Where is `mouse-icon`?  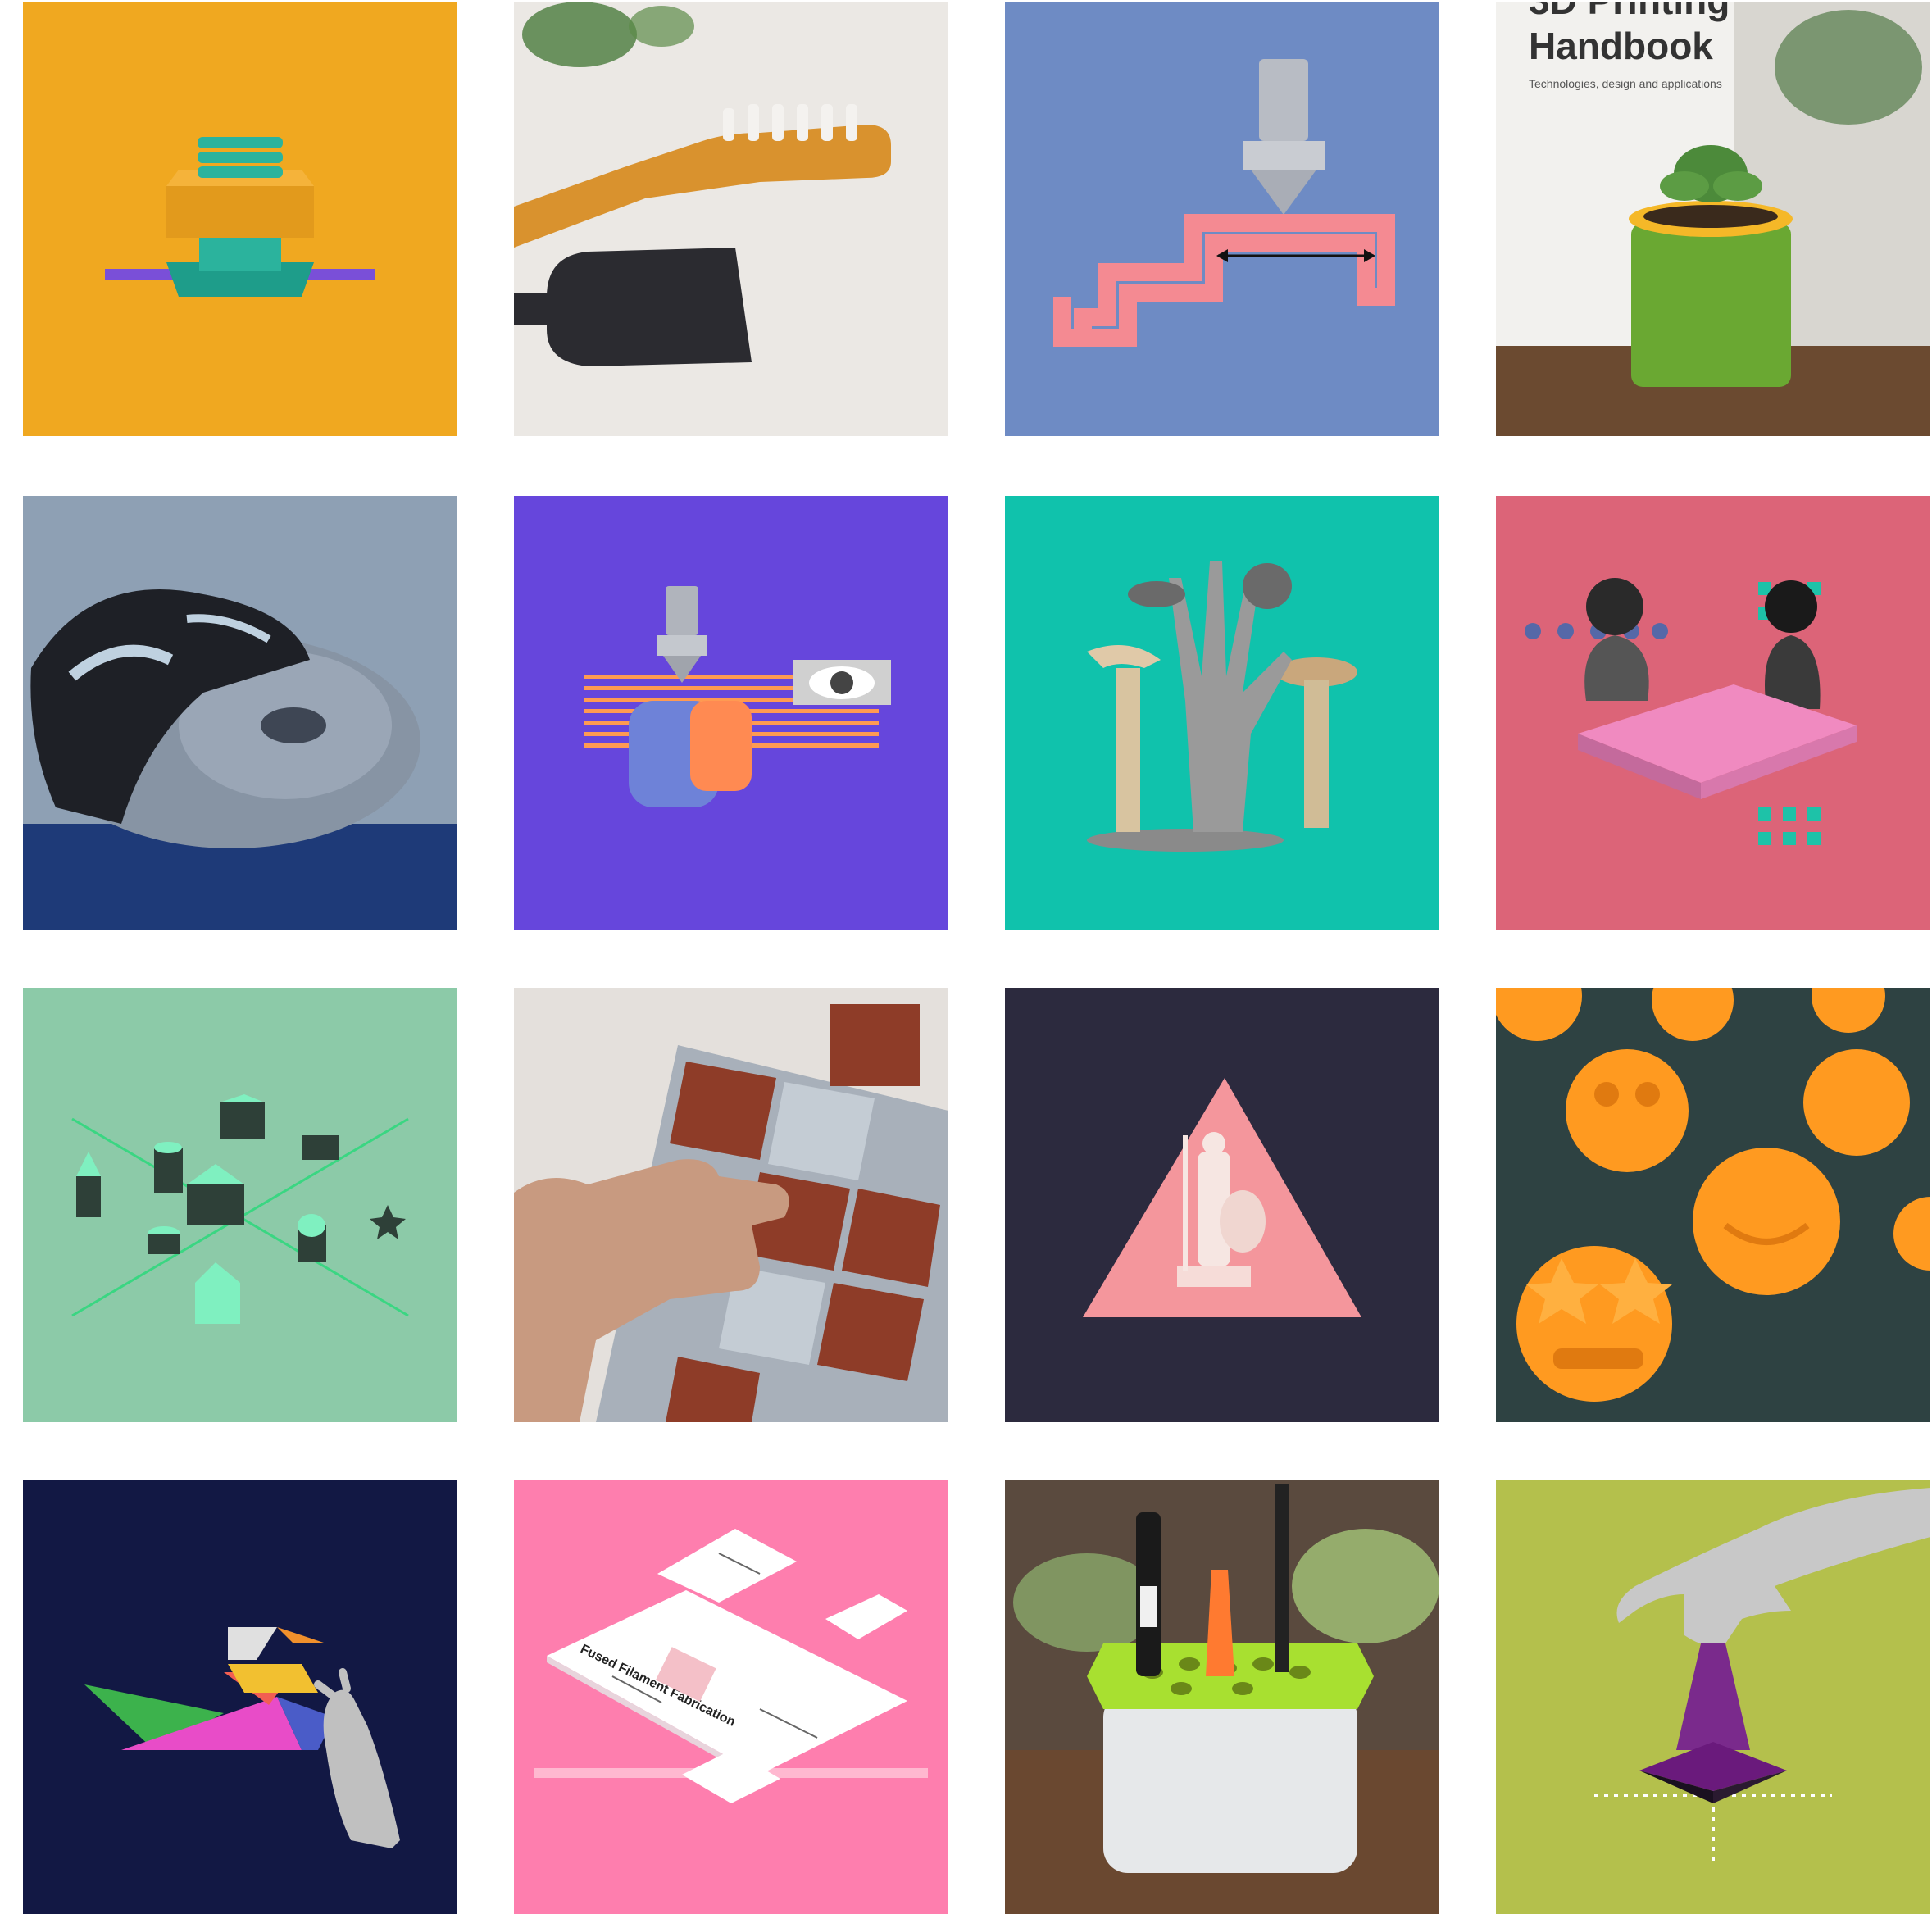 mouse-icon is located at coordinates (240, 713).